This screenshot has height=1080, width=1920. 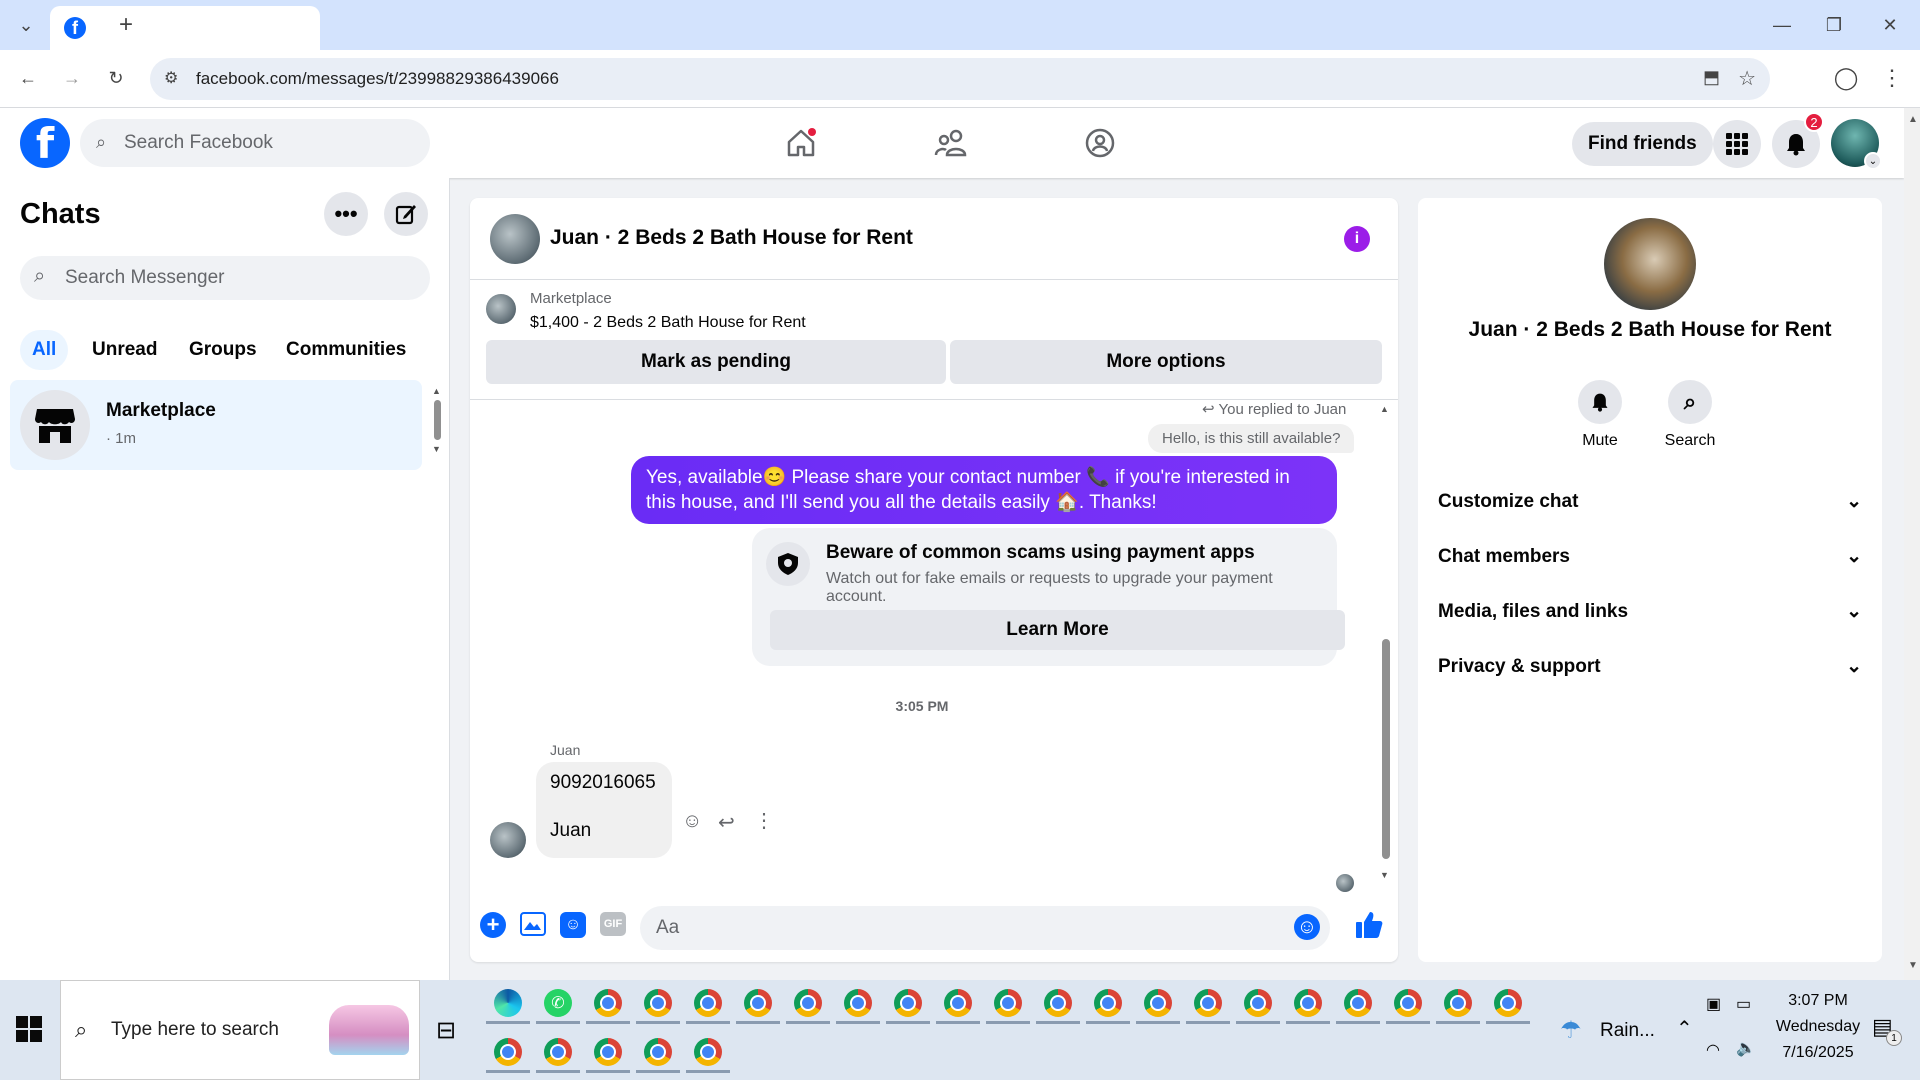 What do you see at coordinates (1873, 161) in the screenshot?
I see `account-chevron-icon: ⌄` at bounding box center [1873, 161].